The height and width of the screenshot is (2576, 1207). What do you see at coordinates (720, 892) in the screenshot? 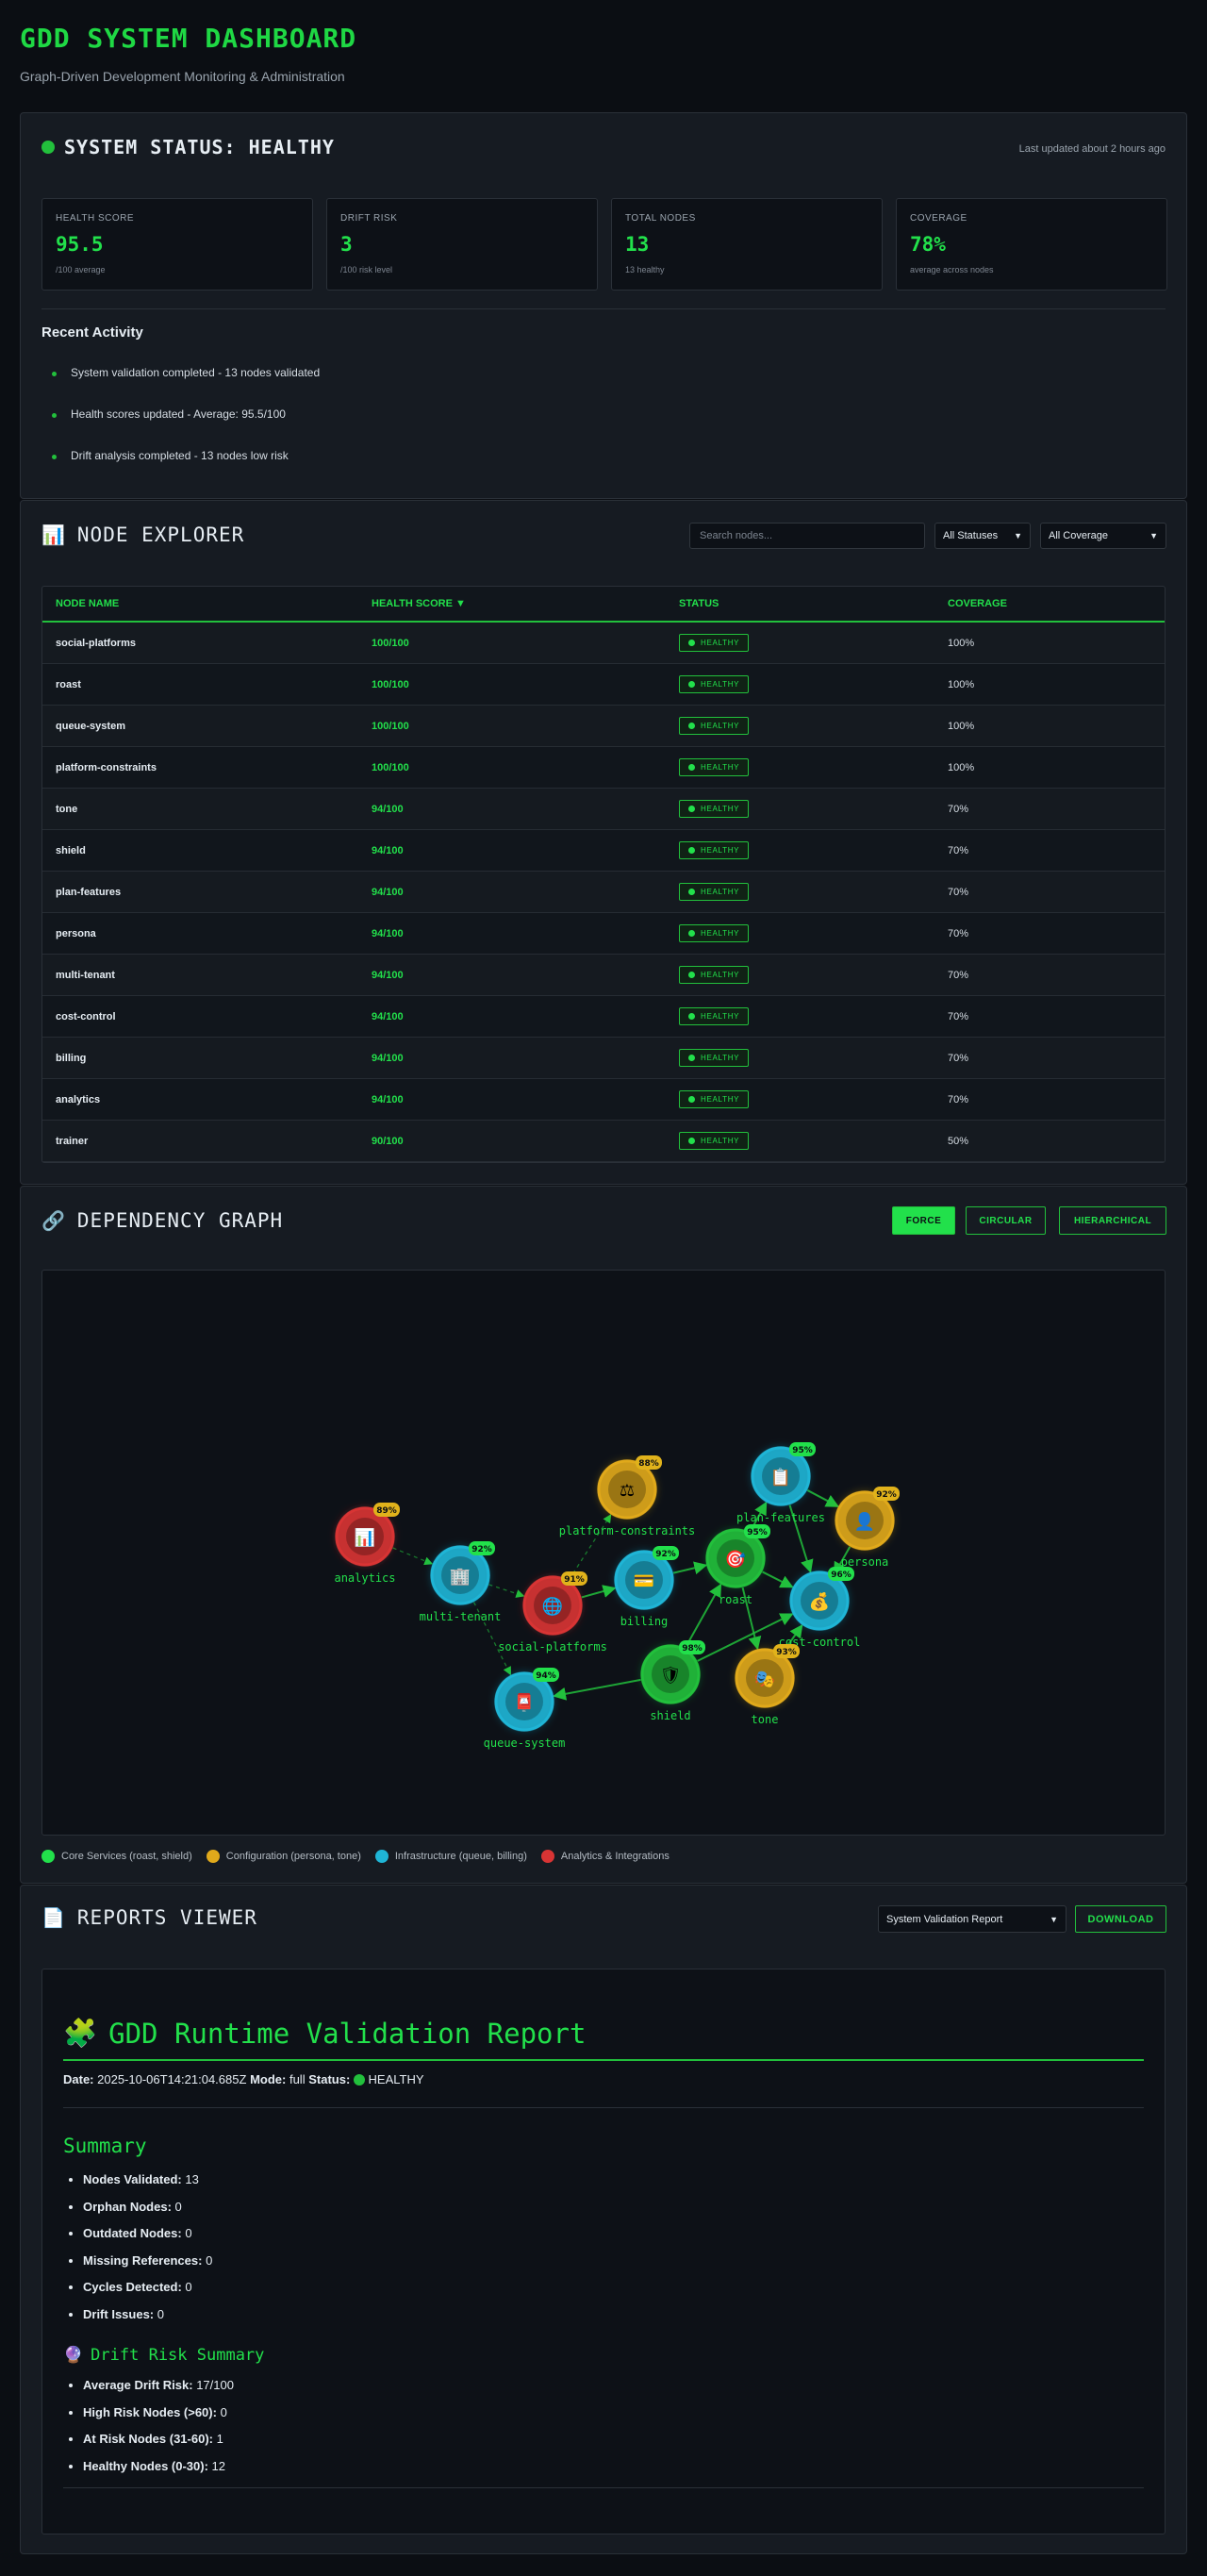
I see `status-badge-text: HEALTHY` at bounding box center [720, 892].